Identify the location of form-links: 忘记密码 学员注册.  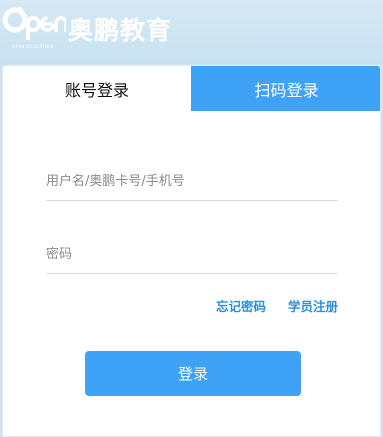
(192, 305).